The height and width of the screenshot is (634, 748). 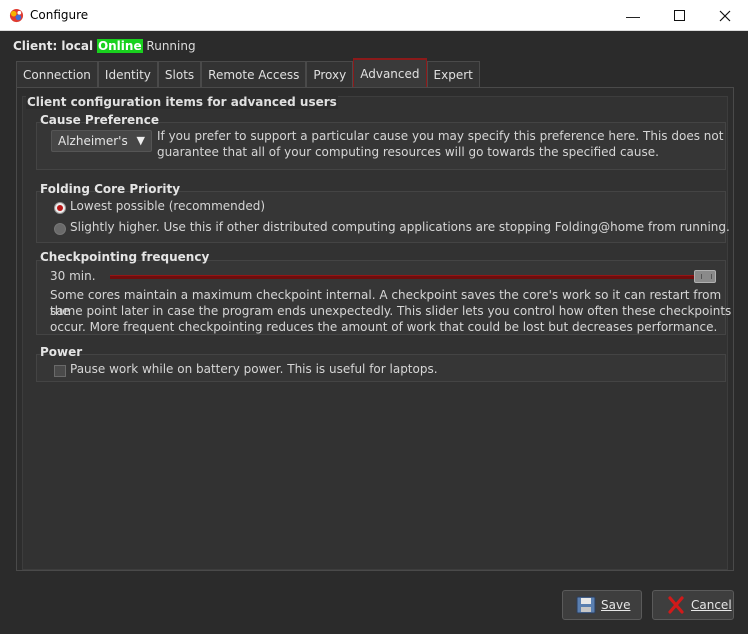 I want to click on client-state: Running, so click(x=171, y=46).